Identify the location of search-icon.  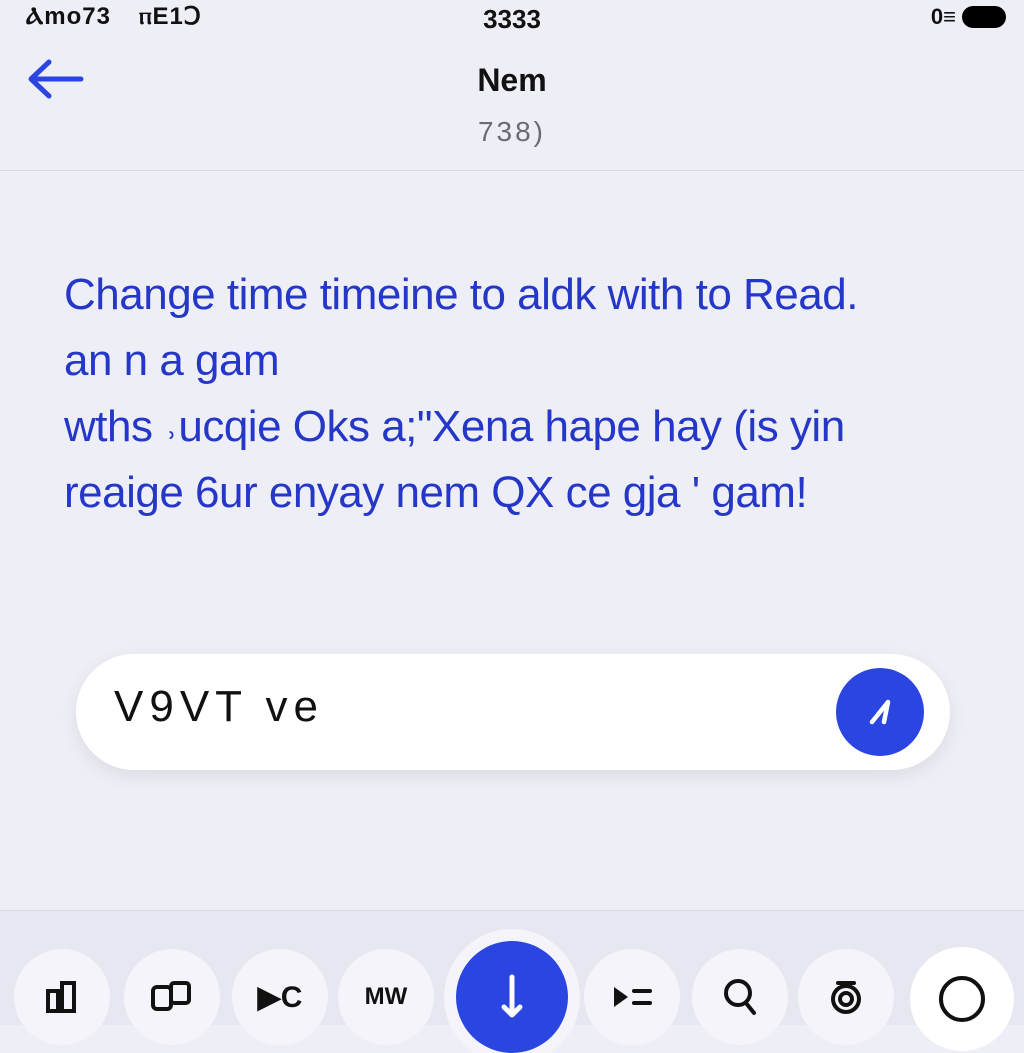
(740, 997).